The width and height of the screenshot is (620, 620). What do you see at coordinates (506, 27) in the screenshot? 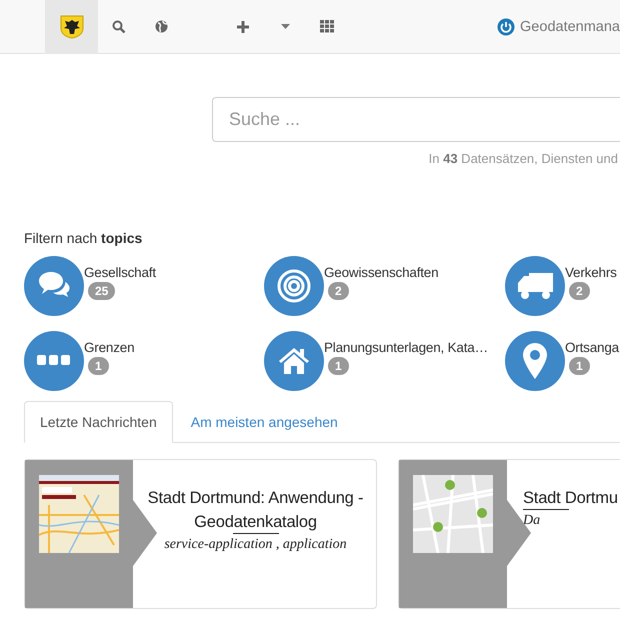
I see `power-icon` at bounding box center [506, 27].